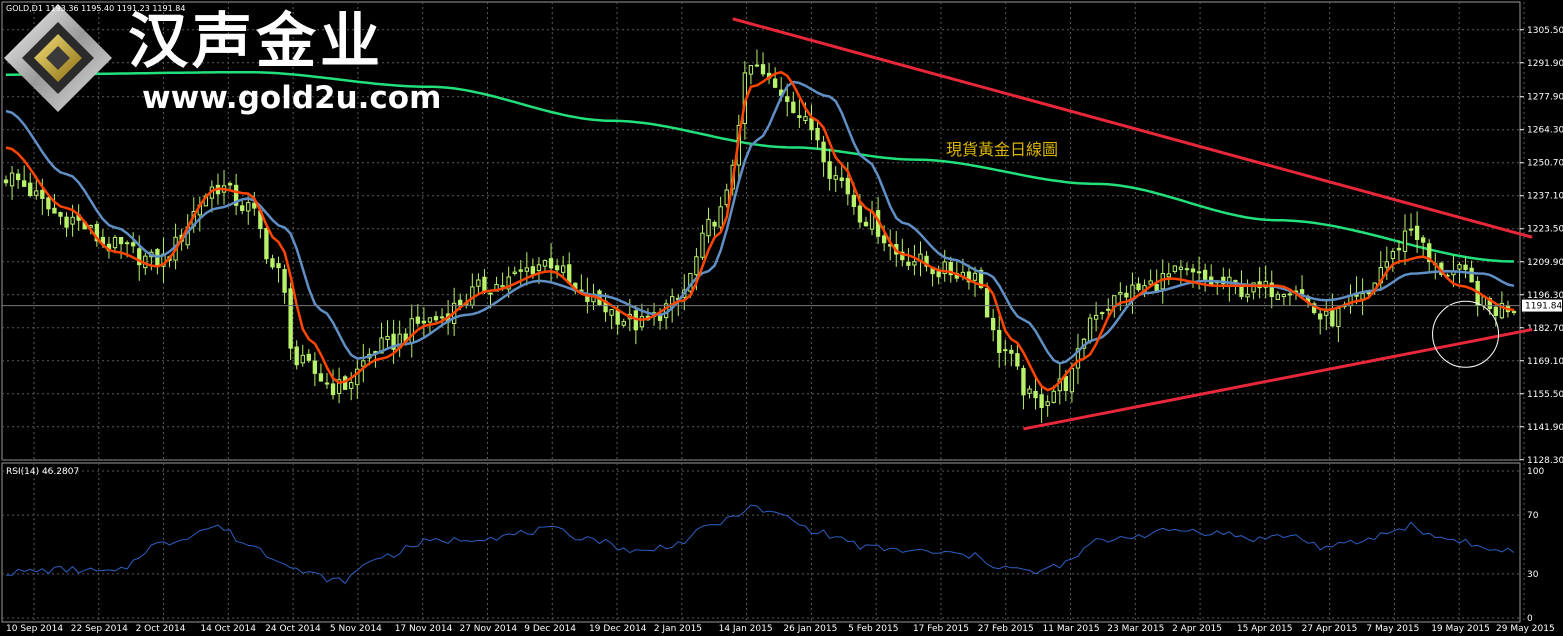 This screenshot has height=636, width=1563. What do you see at coordinates (941, 629) in the screenshot?
I see `x-tick-label: 17 Feb 2015` at bounding box center [941, 629].